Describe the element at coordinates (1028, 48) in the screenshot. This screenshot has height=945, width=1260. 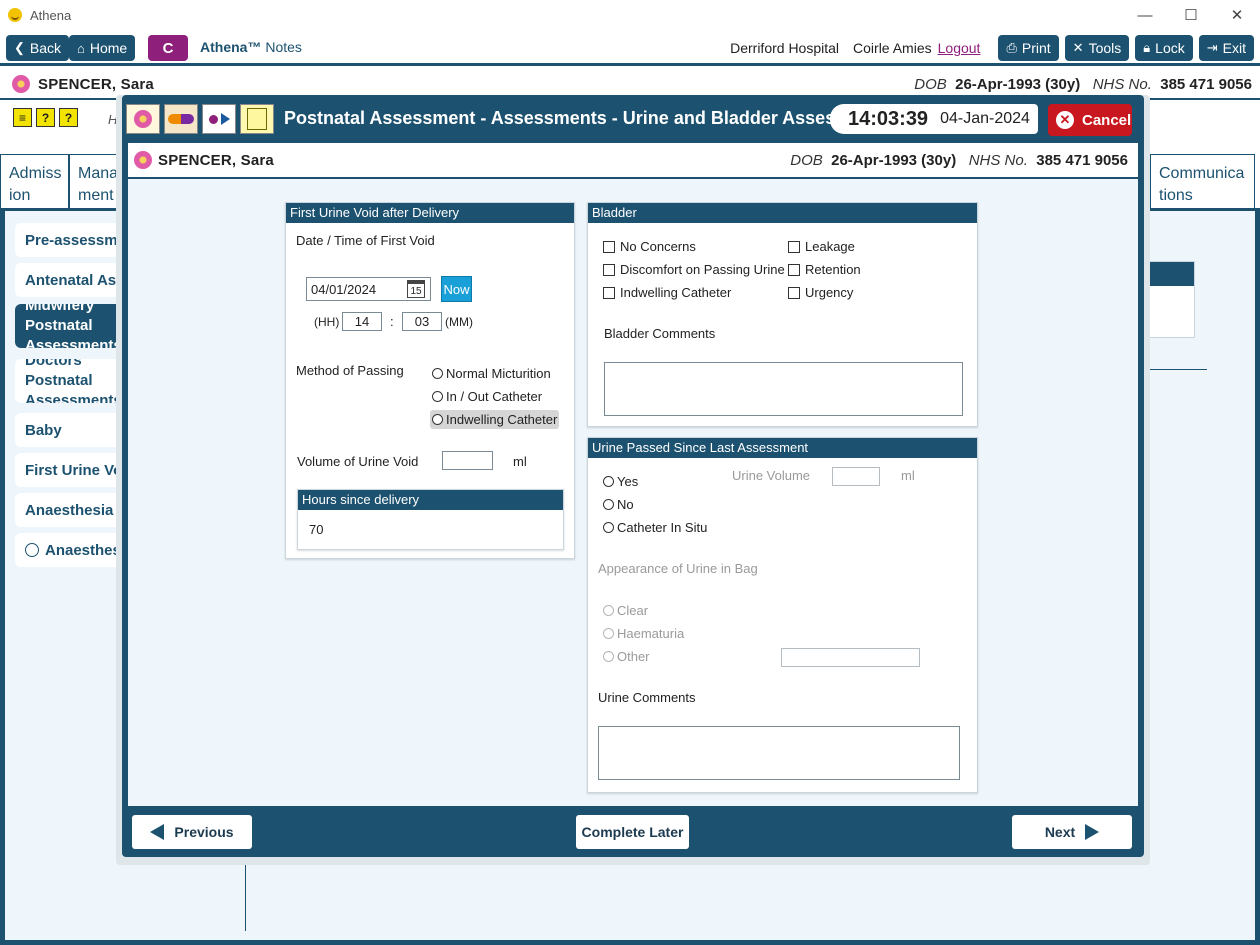
I see `print-button: ⎙ Print` at that location.